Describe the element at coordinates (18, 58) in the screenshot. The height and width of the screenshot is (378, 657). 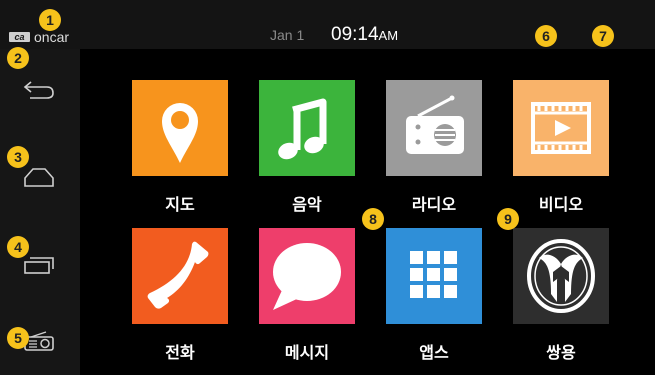
I see `callout-marker-2: 2` at that location.